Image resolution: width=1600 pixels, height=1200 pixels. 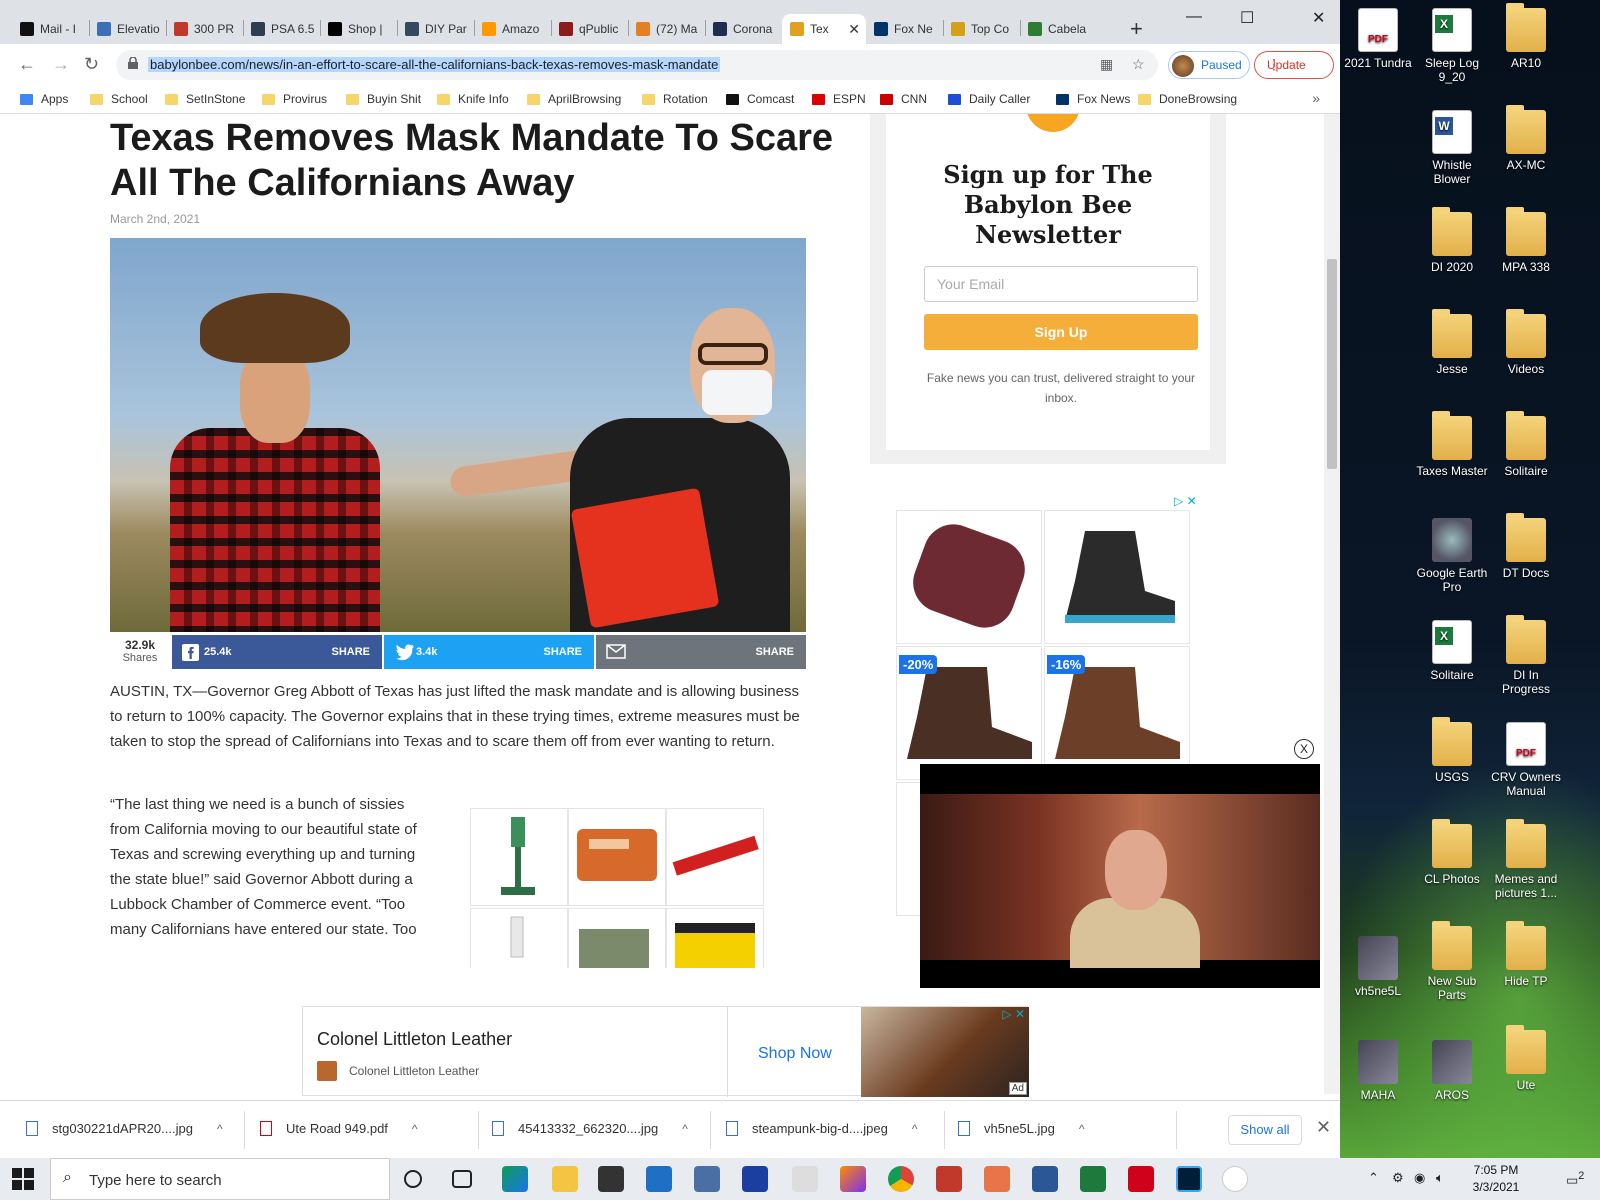 What do you see at coordinates (413, 1179) in the screenshot?
I see `cortana-icon` at bounding box center [413, 1179].